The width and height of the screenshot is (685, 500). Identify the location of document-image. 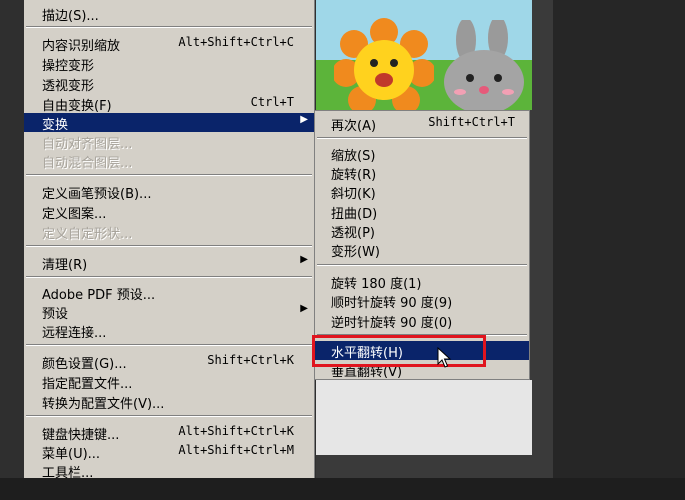
(424, 55).